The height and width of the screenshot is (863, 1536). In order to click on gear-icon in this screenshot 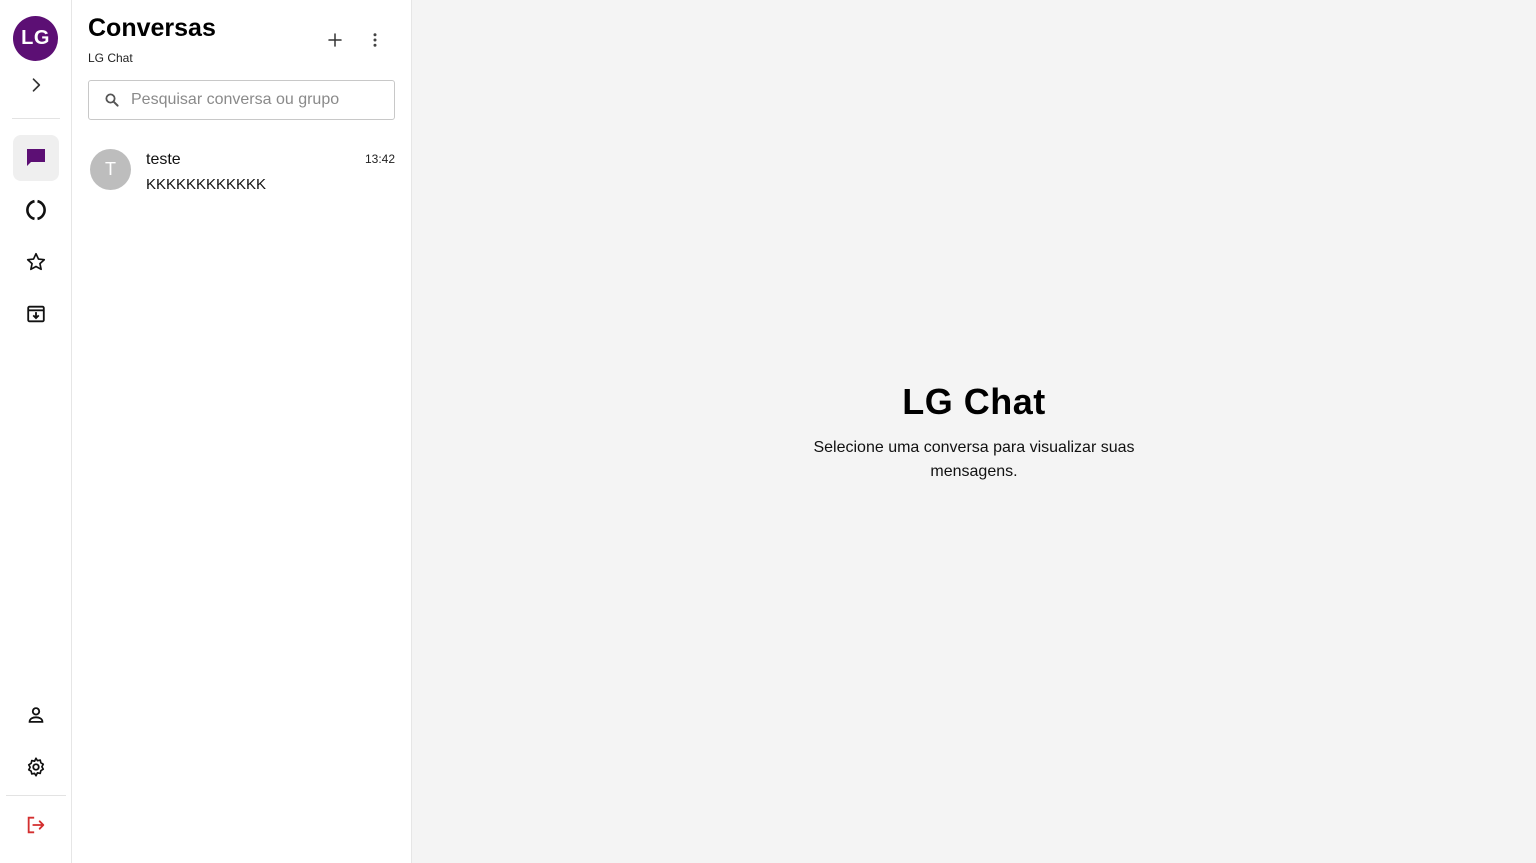, I will do `click(36, 767)`.